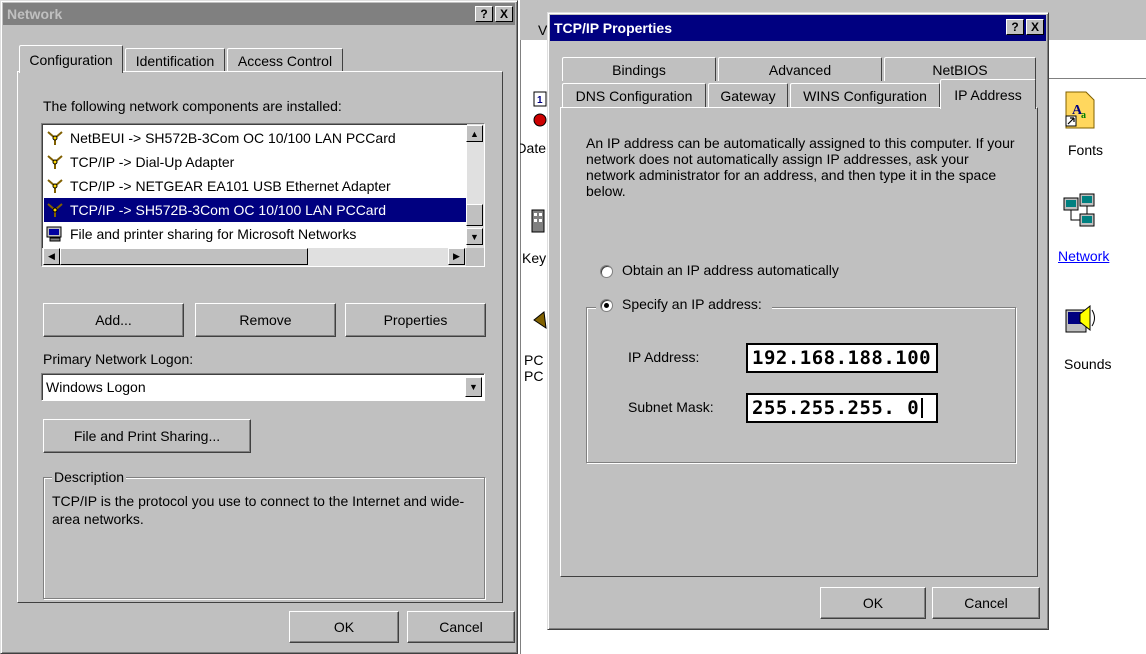 This screenshot has width=1146, height=654. Describe the element at coordinates (474, 215) in the screenshot. I see `scroll-thumb` at that location.